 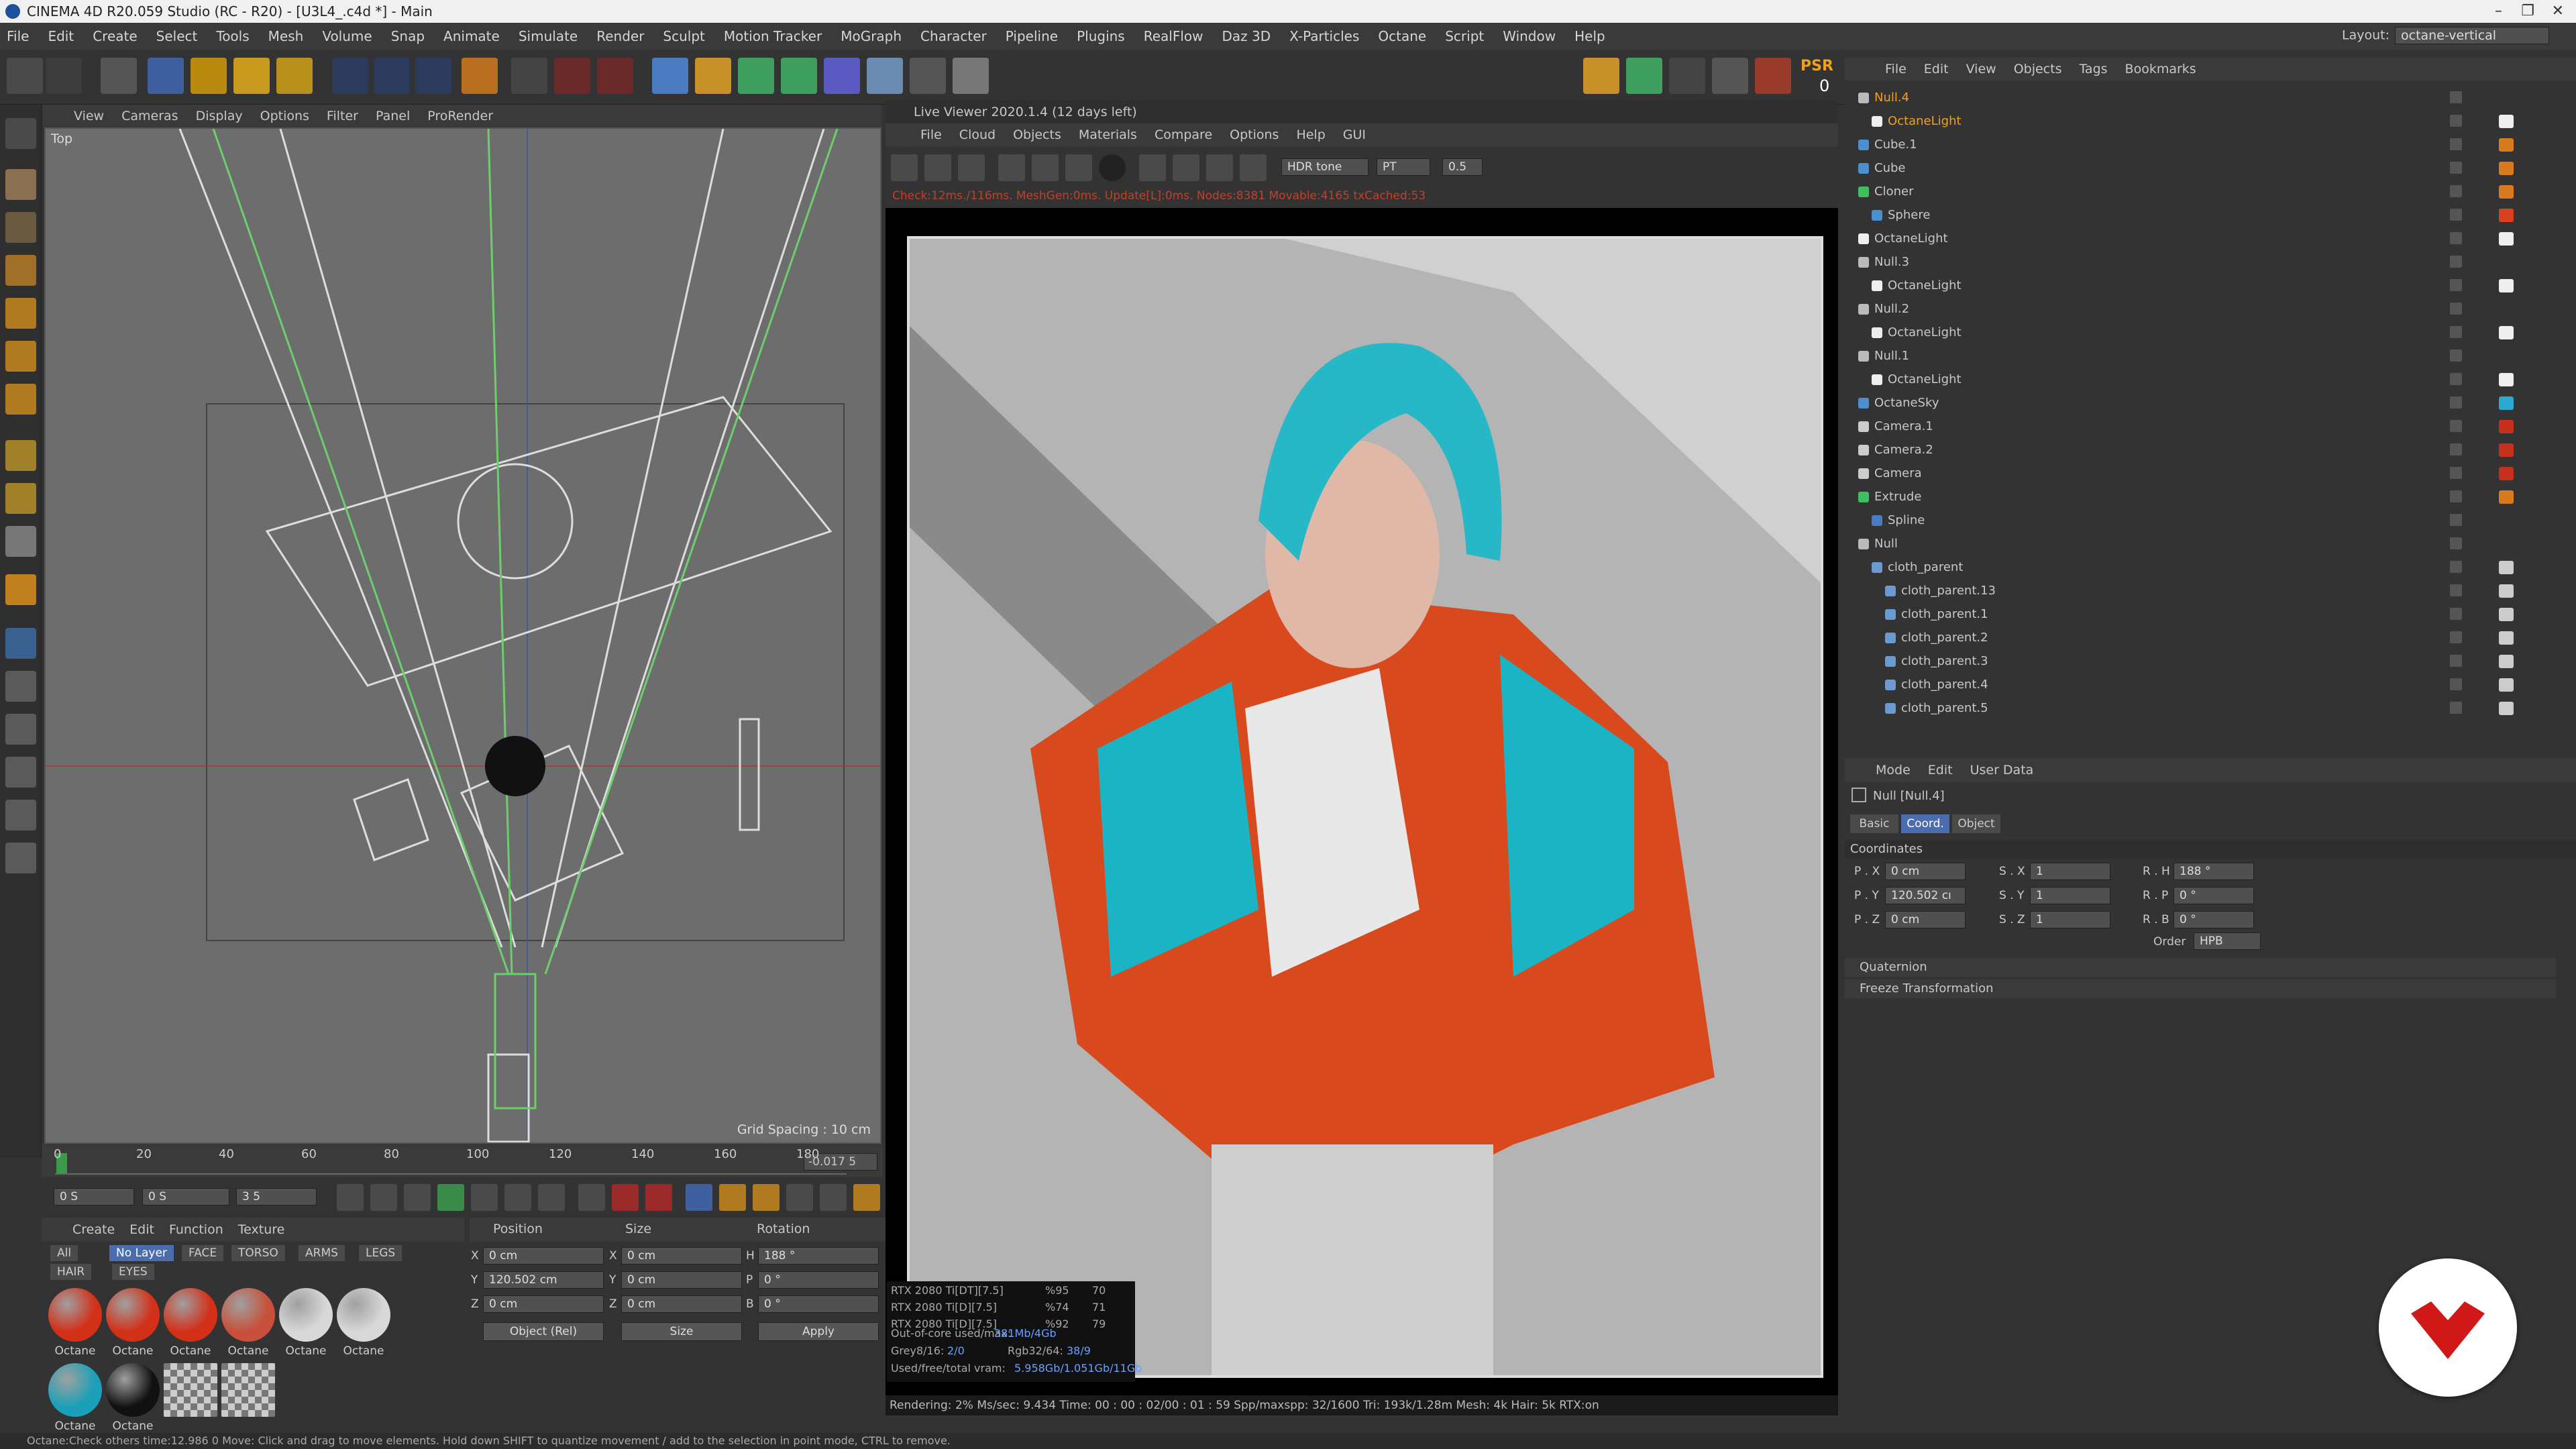 I want to click on attribute-field-input: 0 °, so click(x=2214, y=895).